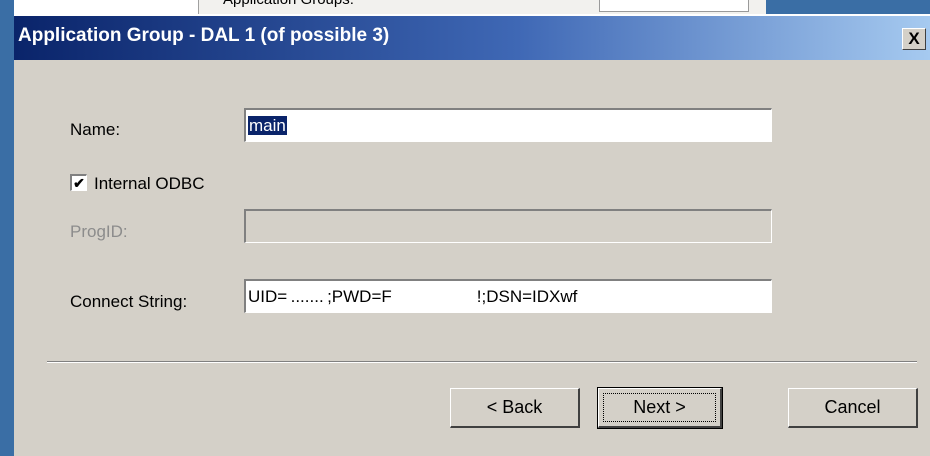 This screenshot has width=930, height=456. I want to click on connect-string-field: UID= ....... ;PWD=F !;DSN=IDXwf, so click(508, 296).